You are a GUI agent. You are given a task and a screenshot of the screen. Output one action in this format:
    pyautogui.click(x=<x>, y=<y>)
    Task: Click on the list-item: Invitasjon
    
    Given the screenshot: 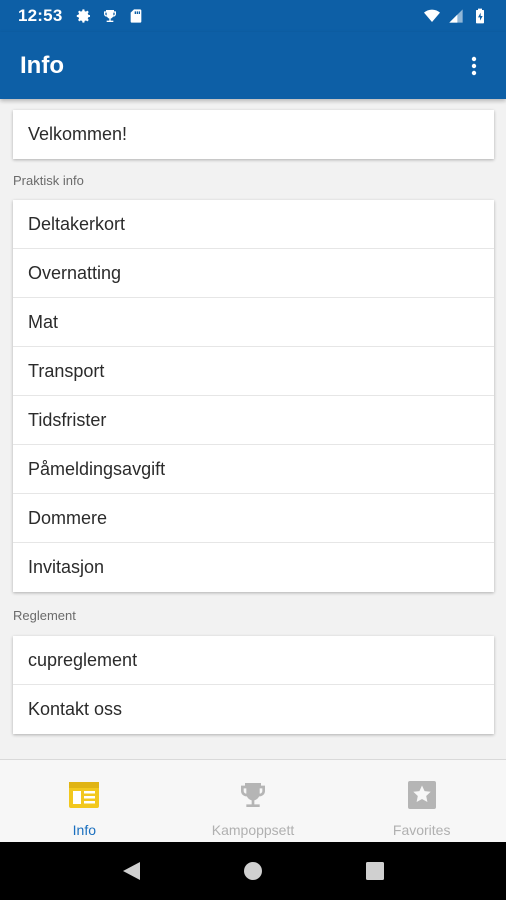 What is the action you would take?
    pyautogui.click(x=253, y=567)
    